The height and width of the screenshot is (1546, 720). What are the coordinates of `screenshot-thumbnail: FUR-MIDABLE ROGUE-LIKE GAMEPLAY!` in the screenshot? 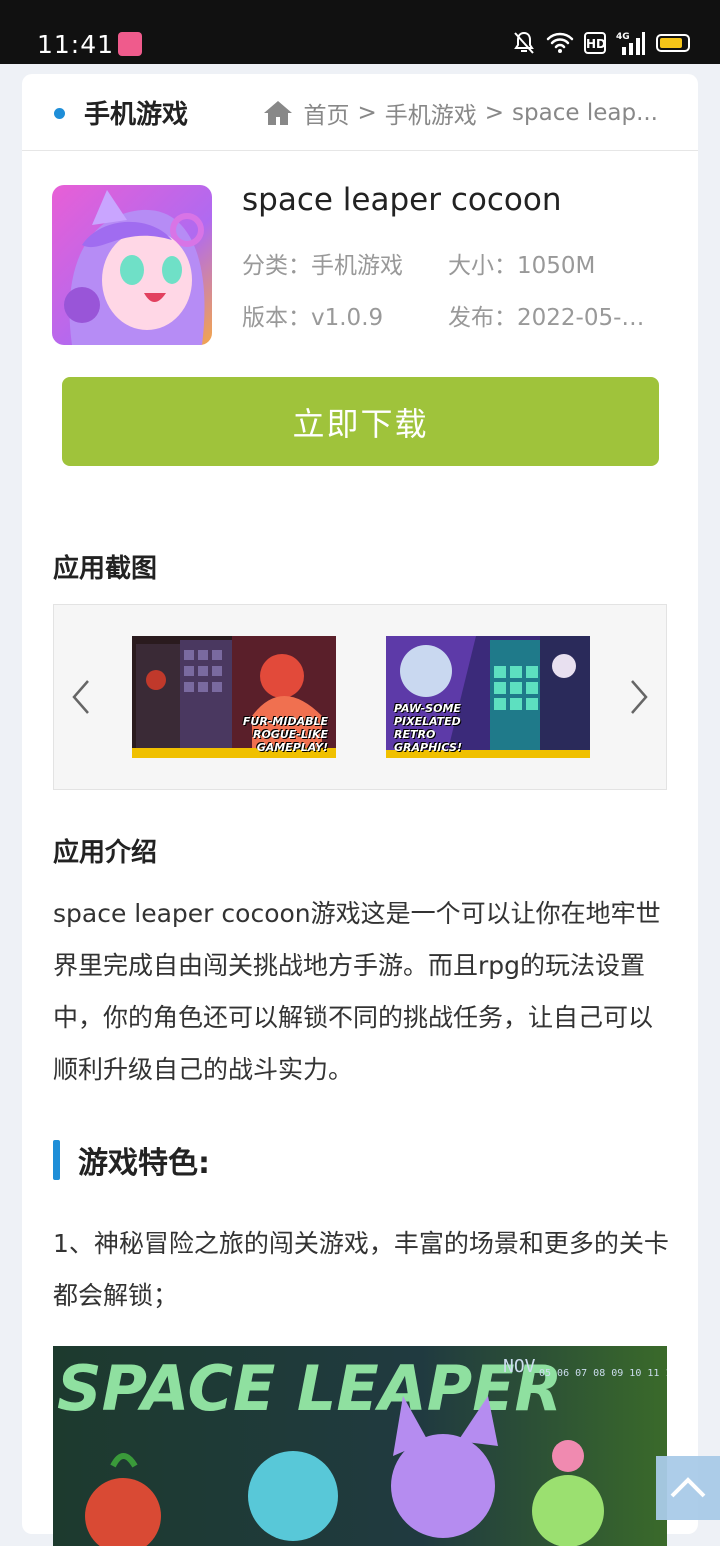 It's located at (234, 697).